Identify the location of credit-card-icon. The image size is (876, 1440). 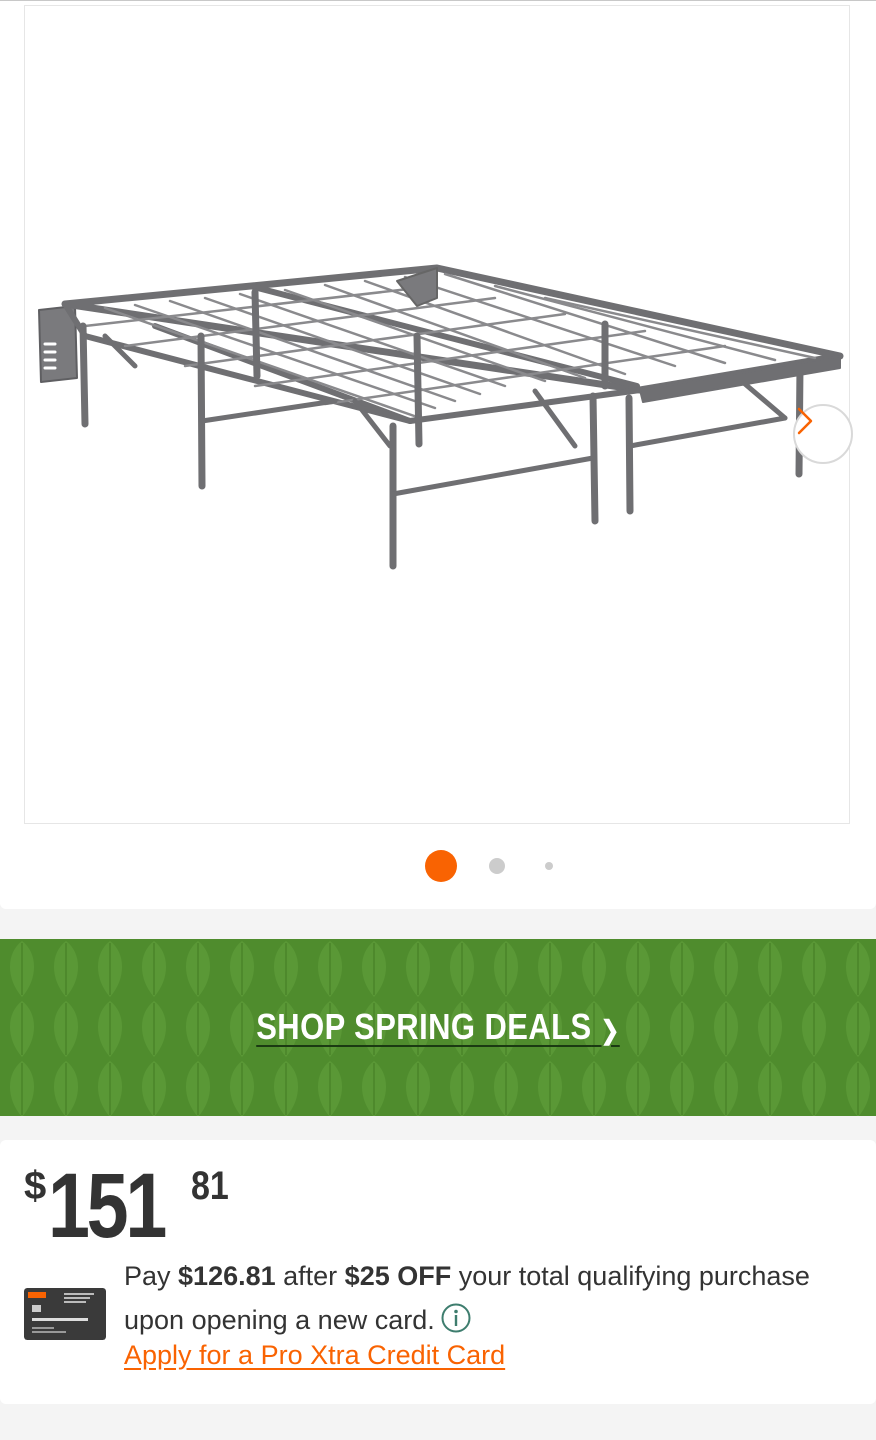
(65, 1314).